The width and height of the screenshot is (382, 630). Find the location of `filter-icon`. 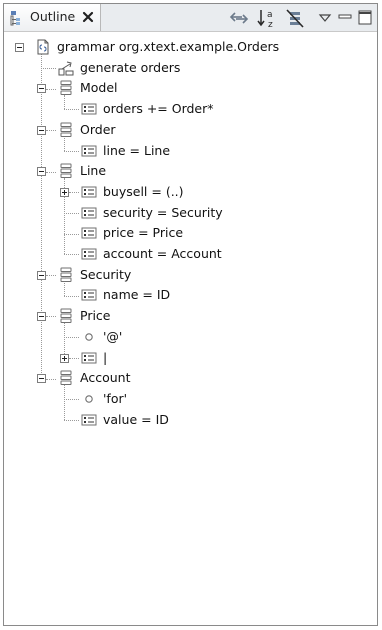

filter-icon is located at coordinates (295, 18).